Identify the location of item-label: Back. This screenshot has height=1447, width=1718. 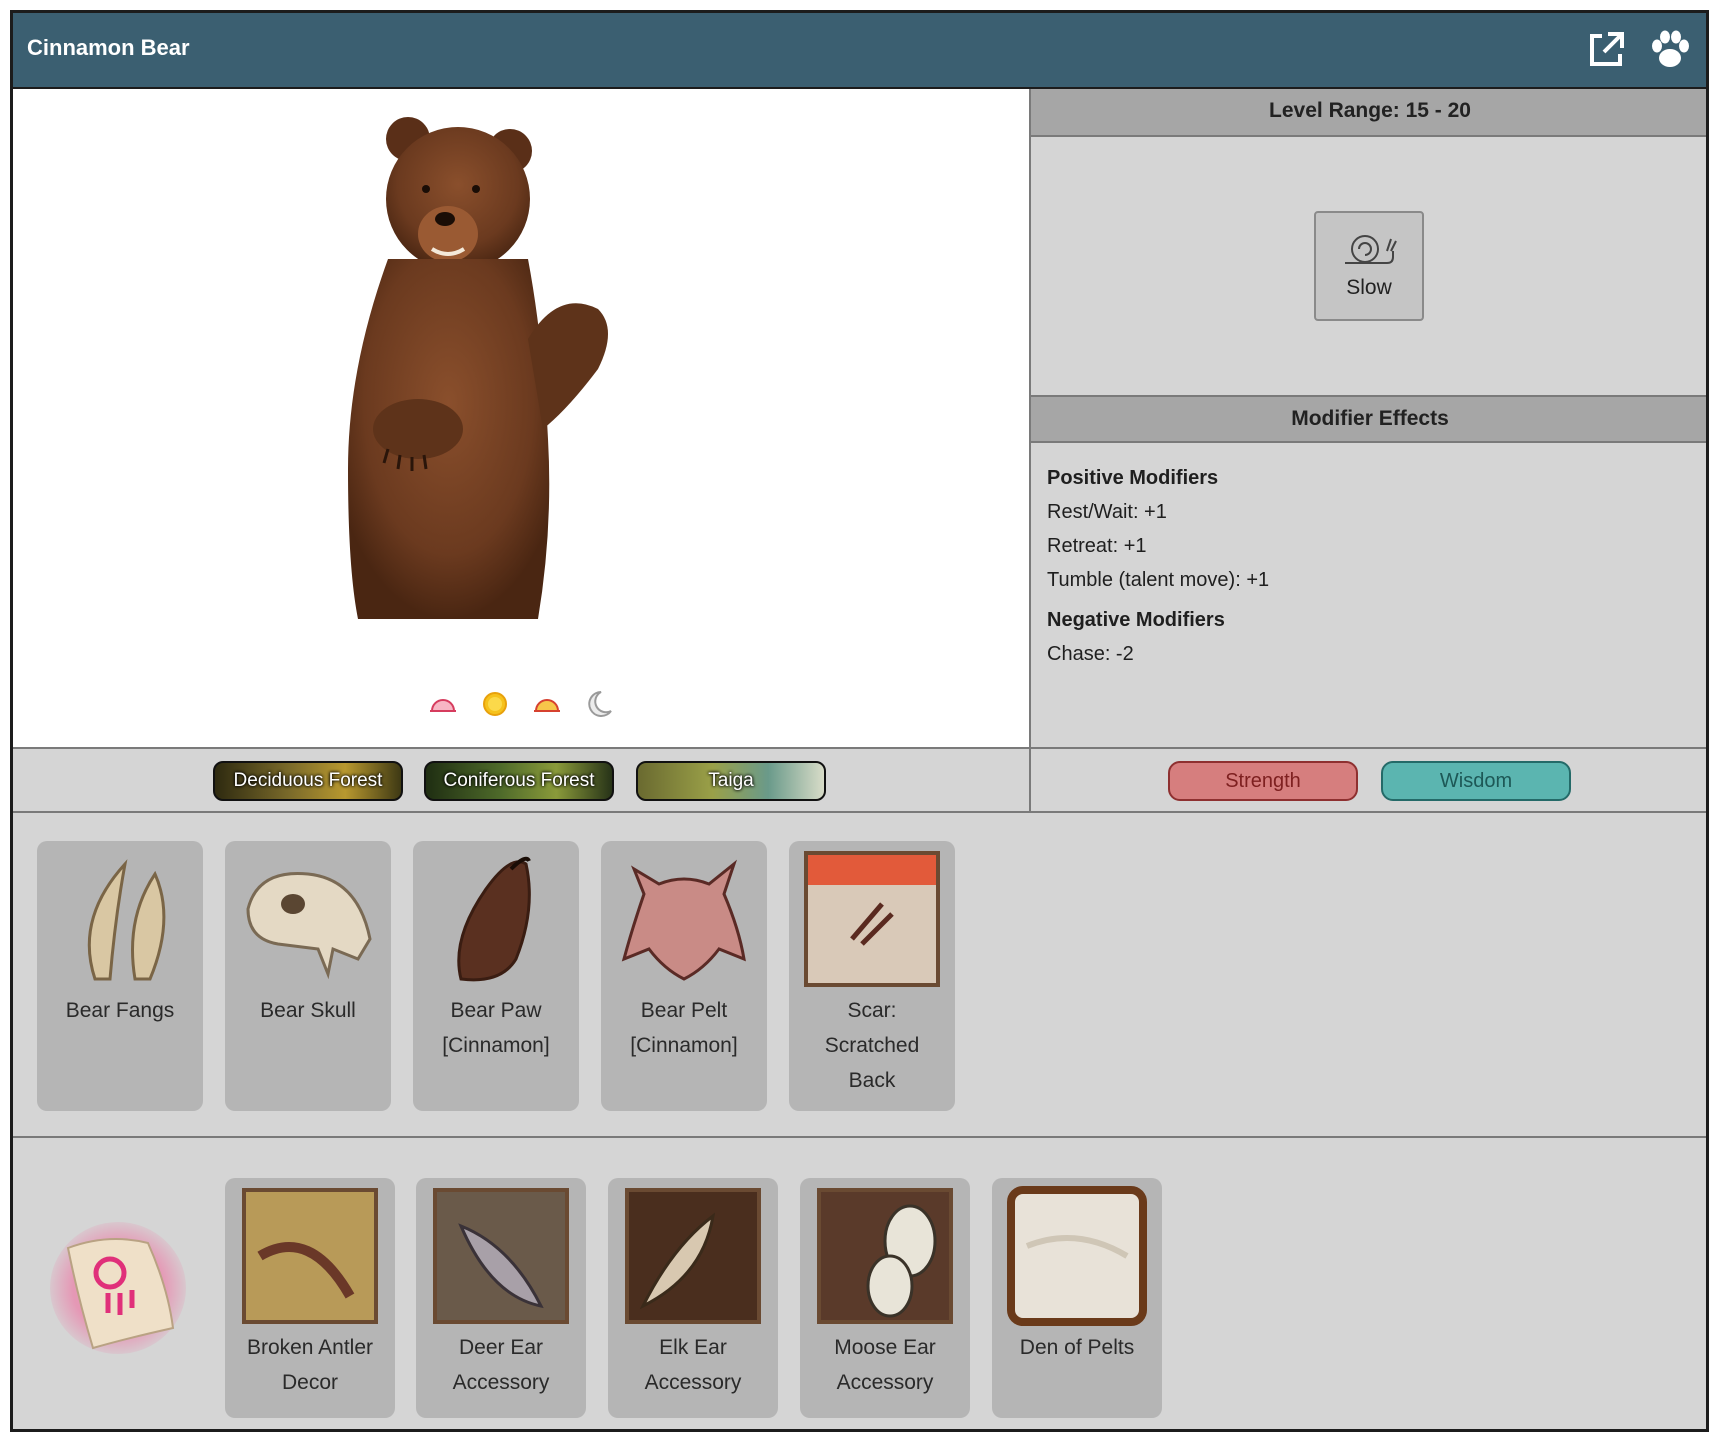
(872, 1080).